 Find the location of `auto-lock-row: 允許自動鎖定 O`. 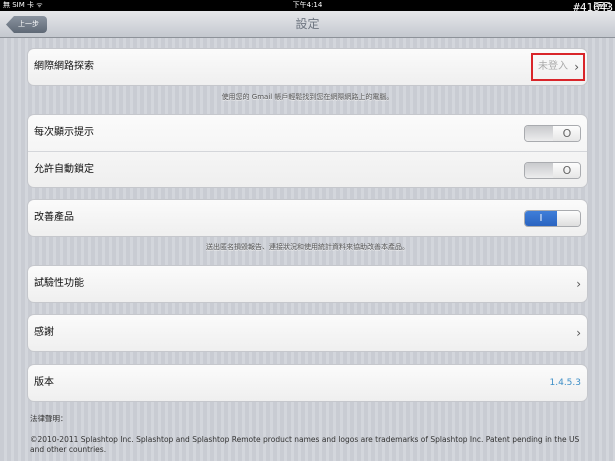

auto-lock-row: 允許自動鎖定 O is located at coordinates (307, 169).